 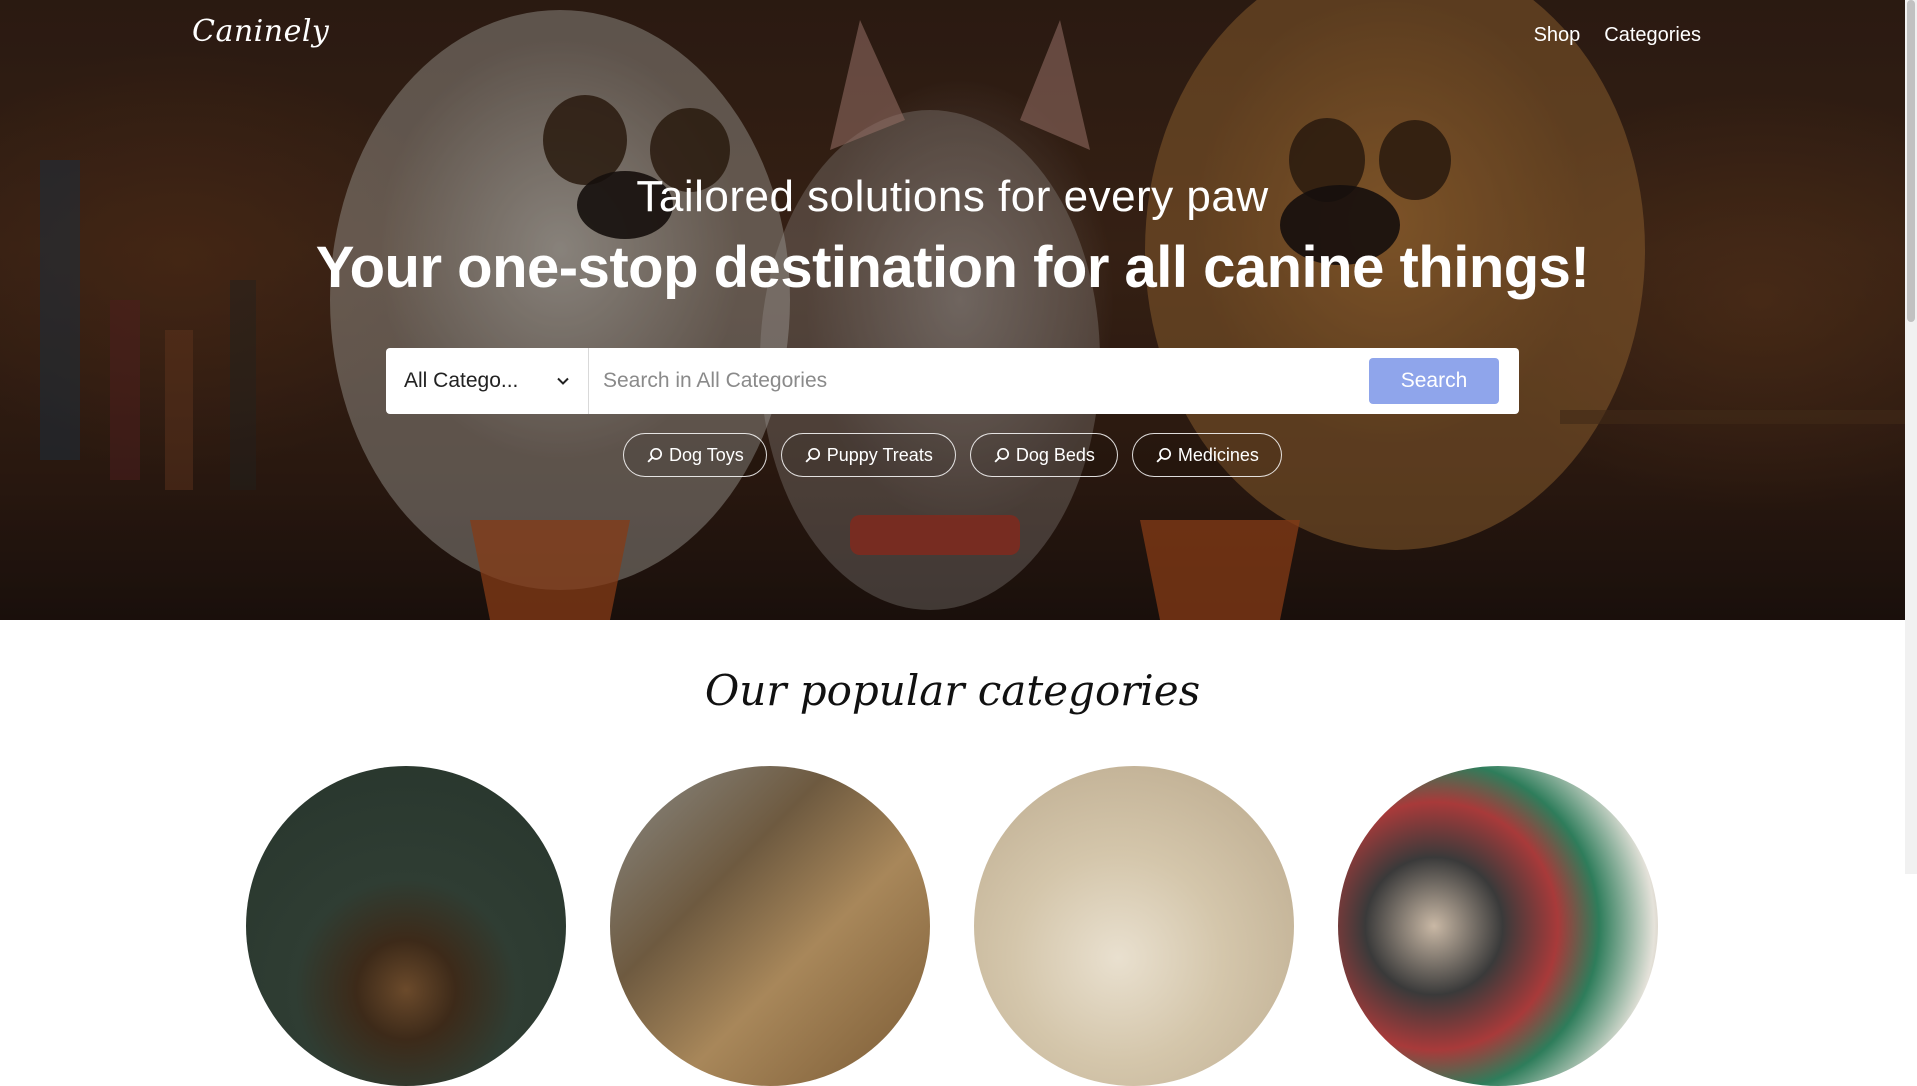 What do you see at coordinates (1498, 926) in the screenshot?
I see `category-card-medicines` at bounding box center [1498, 926].